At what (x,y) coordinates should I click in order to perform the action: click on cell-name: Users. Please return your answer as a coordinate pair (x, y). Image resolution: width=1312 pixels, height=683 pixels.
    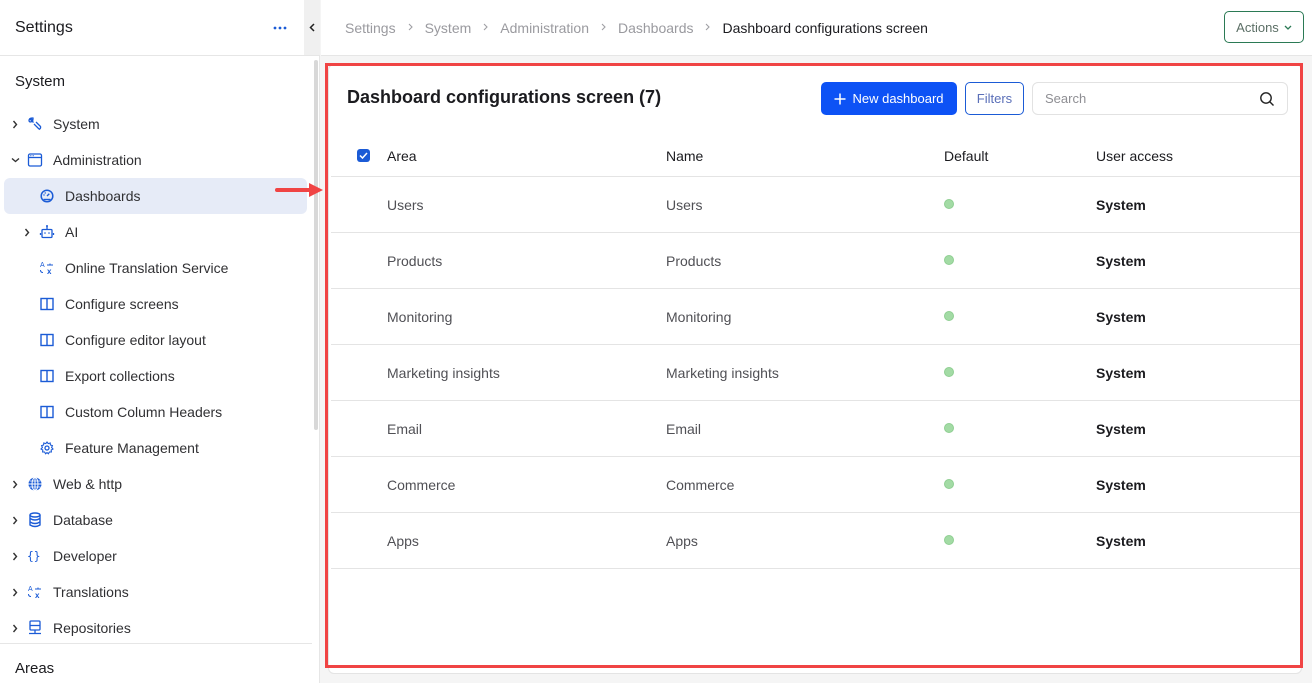
    Looking at the image, I should click on (684, 204).